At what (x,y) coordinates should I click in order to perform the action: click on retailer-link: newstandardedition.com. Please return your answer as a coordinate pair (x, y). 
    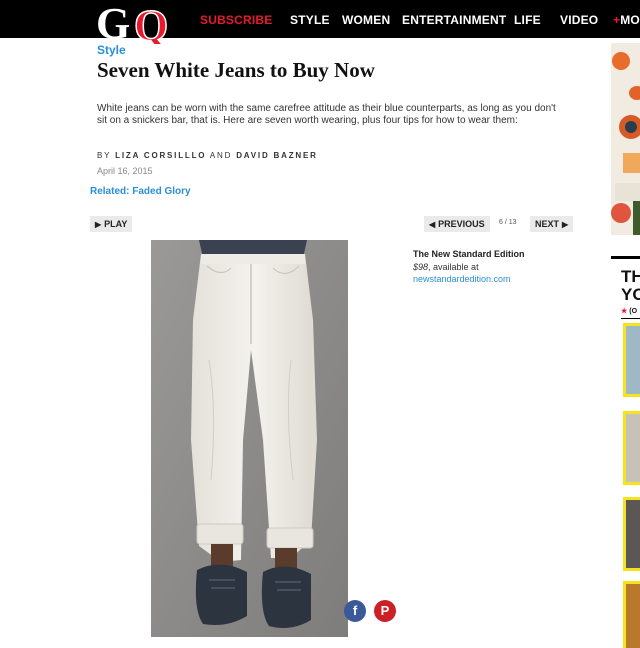
    Looking at the image, I should click on (462, 279).